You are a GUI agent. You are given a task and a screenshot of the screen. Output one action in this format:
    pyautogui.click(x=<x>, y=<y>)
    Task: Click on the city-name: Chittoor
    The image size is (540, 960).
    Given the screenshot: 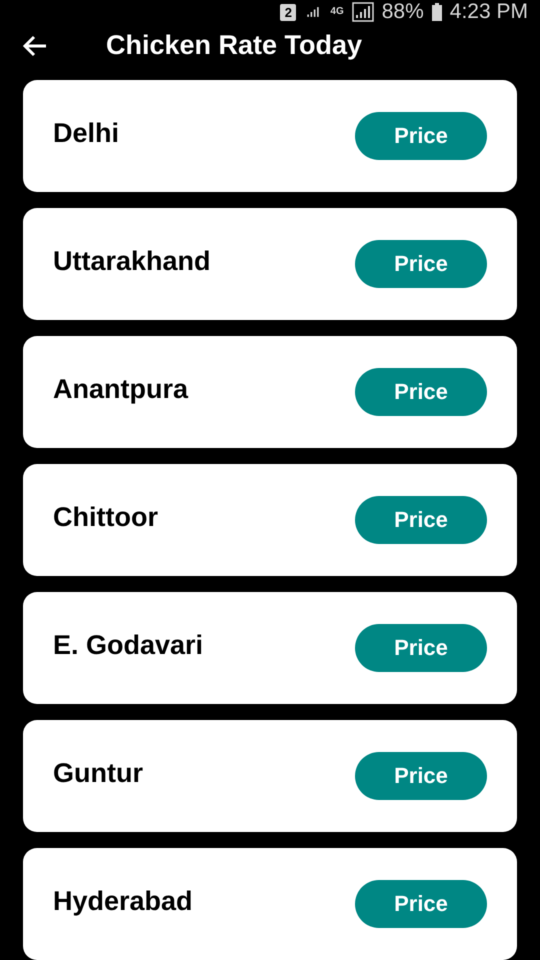 What is the action you would take?
    pyautogui.click(x=105, y=518)
    